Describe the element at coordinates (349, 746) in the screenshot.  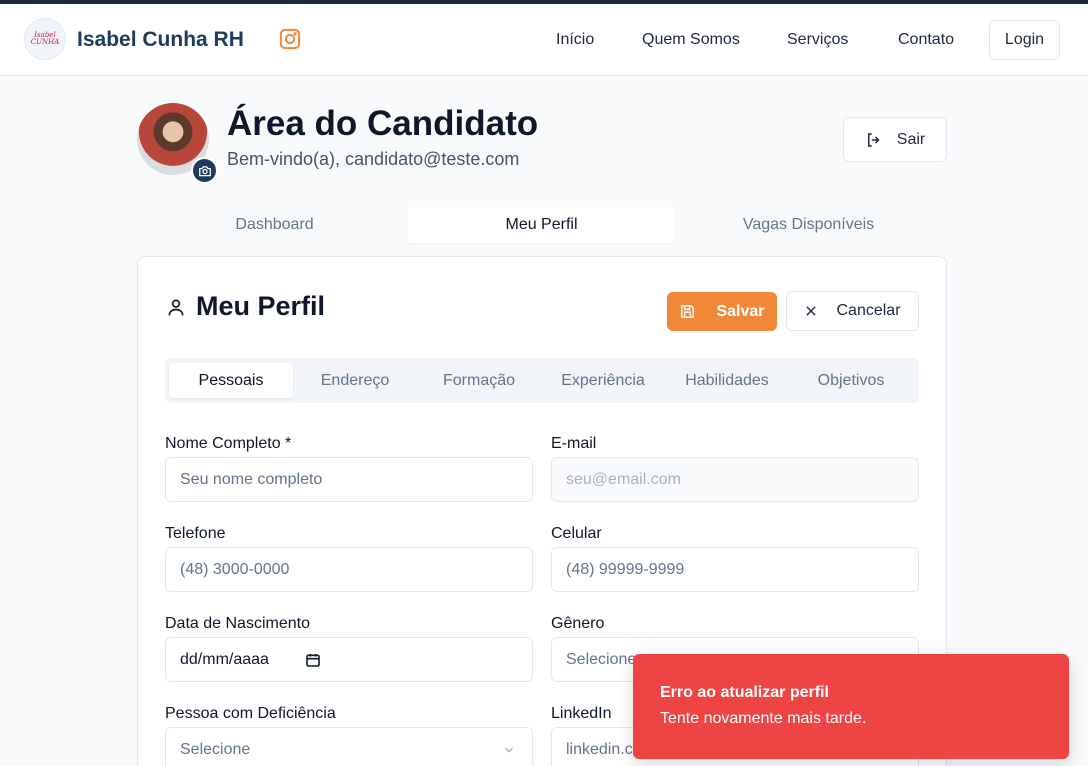
I see `pcd-select: Selecione` at that location.